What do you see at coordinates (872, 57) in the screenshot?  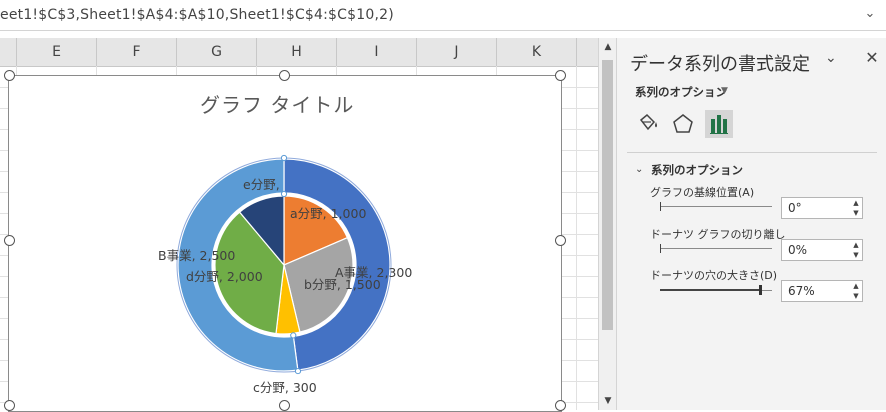 I see `close-icon: ✕` at bounding box center [872, 57].